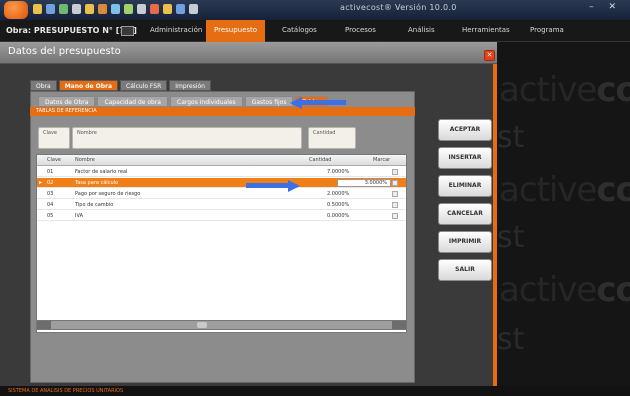 The image size is (630, 396). Describe the element at coordinates (465, 186) in the screenshot. I see `eliminar-button: ELIMINAR` at that location.